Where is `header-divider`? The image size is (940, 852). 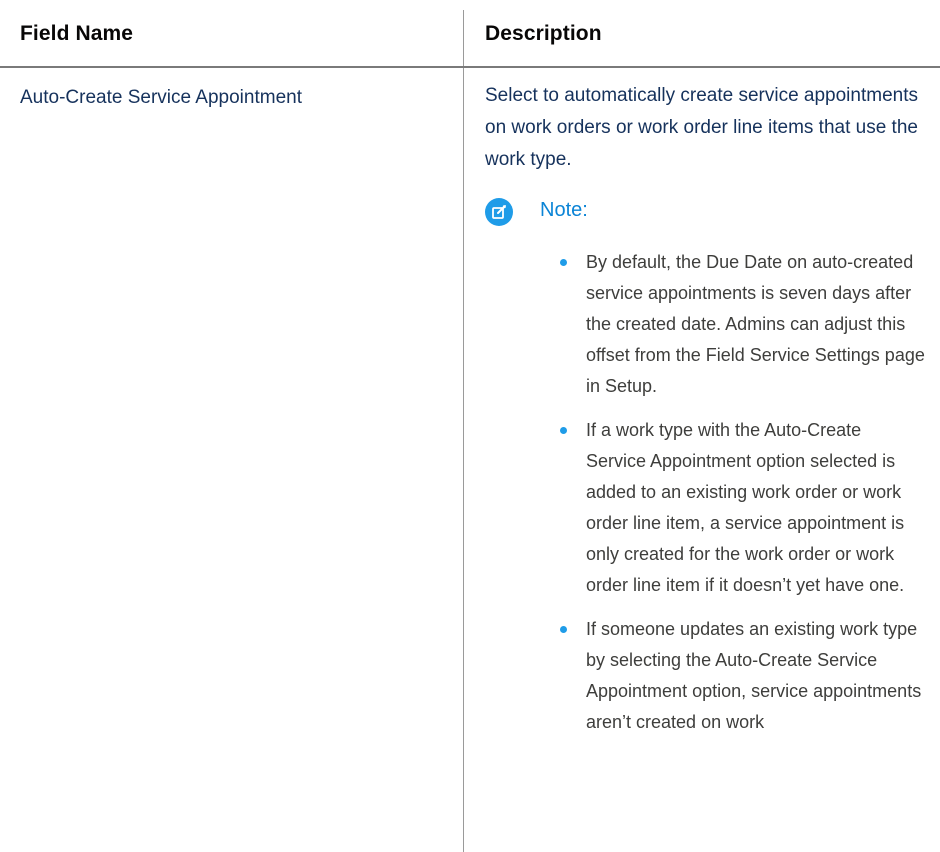 header-divider is located at coordinates (470, 67).